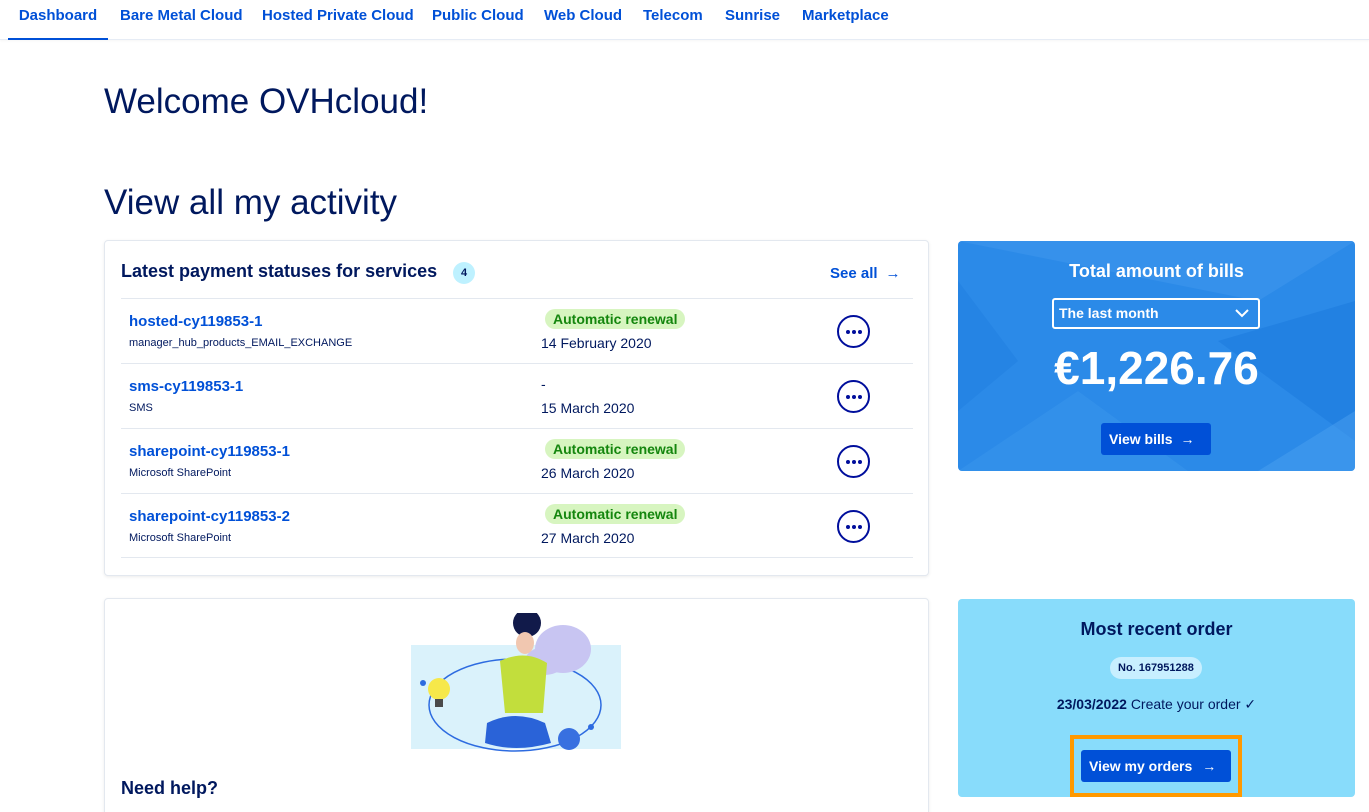  Describe the element at coordinates (1091, 704) in the screenshot. I see `order-date: 23/03/2022` at that location.